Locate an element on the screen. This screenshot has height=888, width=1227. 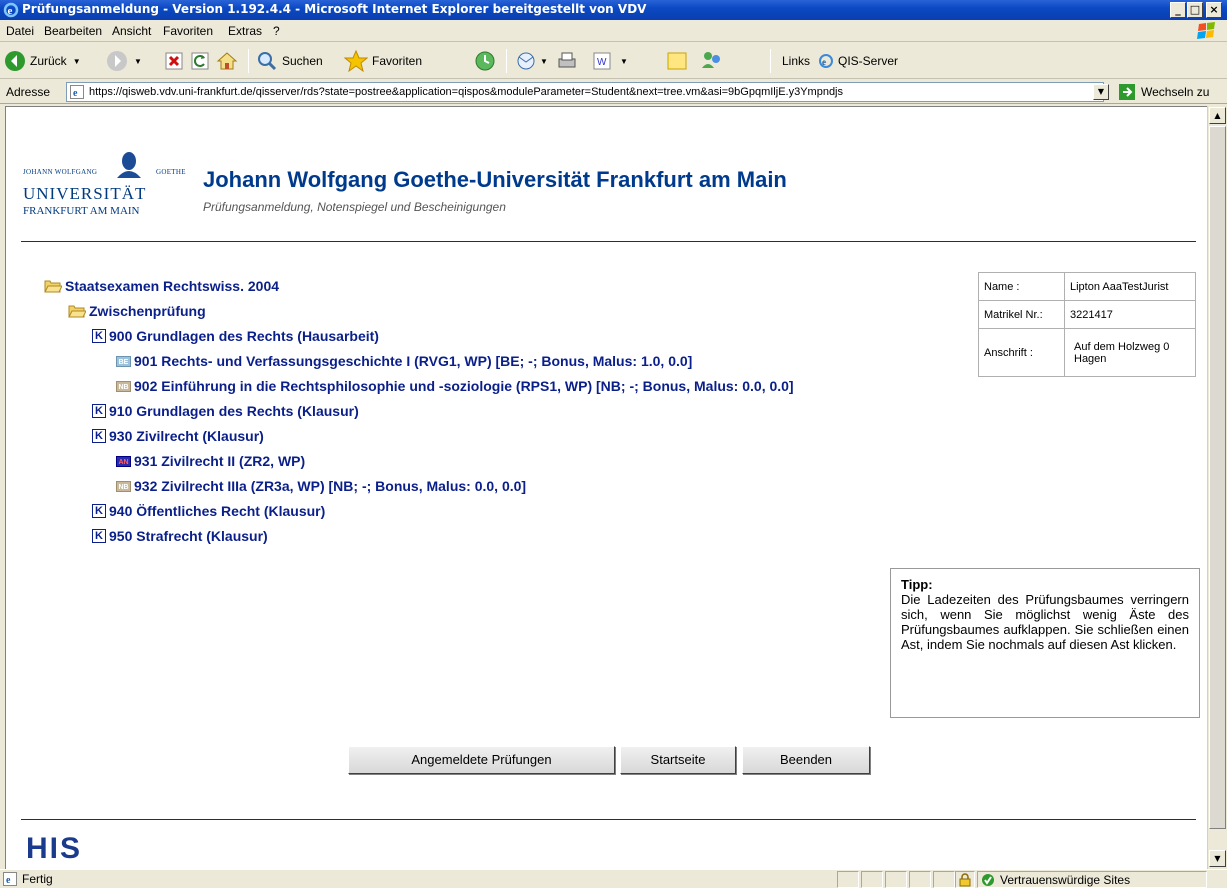
history-button is located at coordinates (485, 61).